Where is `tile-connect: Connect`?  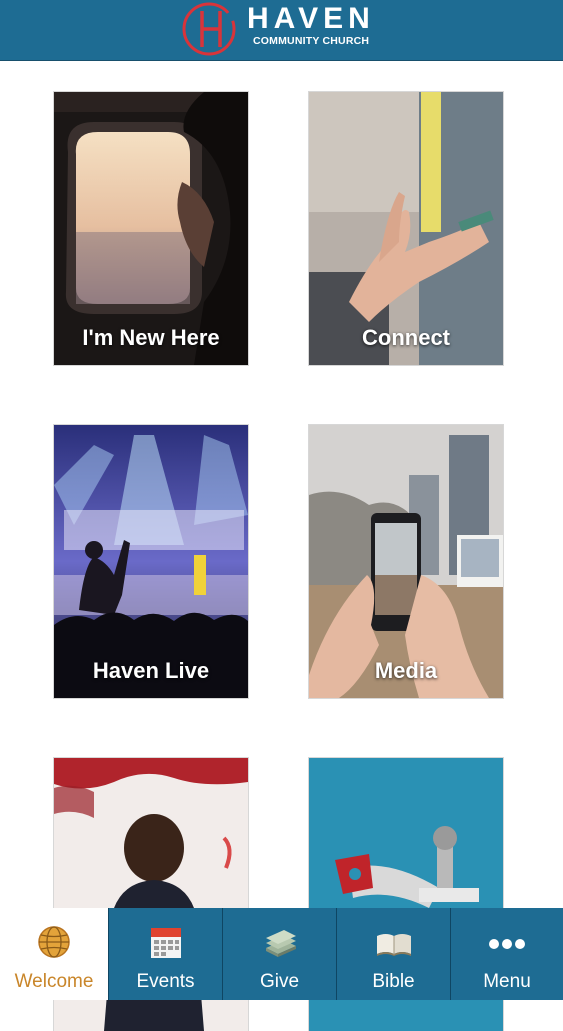
tile-connect: Connect is located at coordinates (406, 228).